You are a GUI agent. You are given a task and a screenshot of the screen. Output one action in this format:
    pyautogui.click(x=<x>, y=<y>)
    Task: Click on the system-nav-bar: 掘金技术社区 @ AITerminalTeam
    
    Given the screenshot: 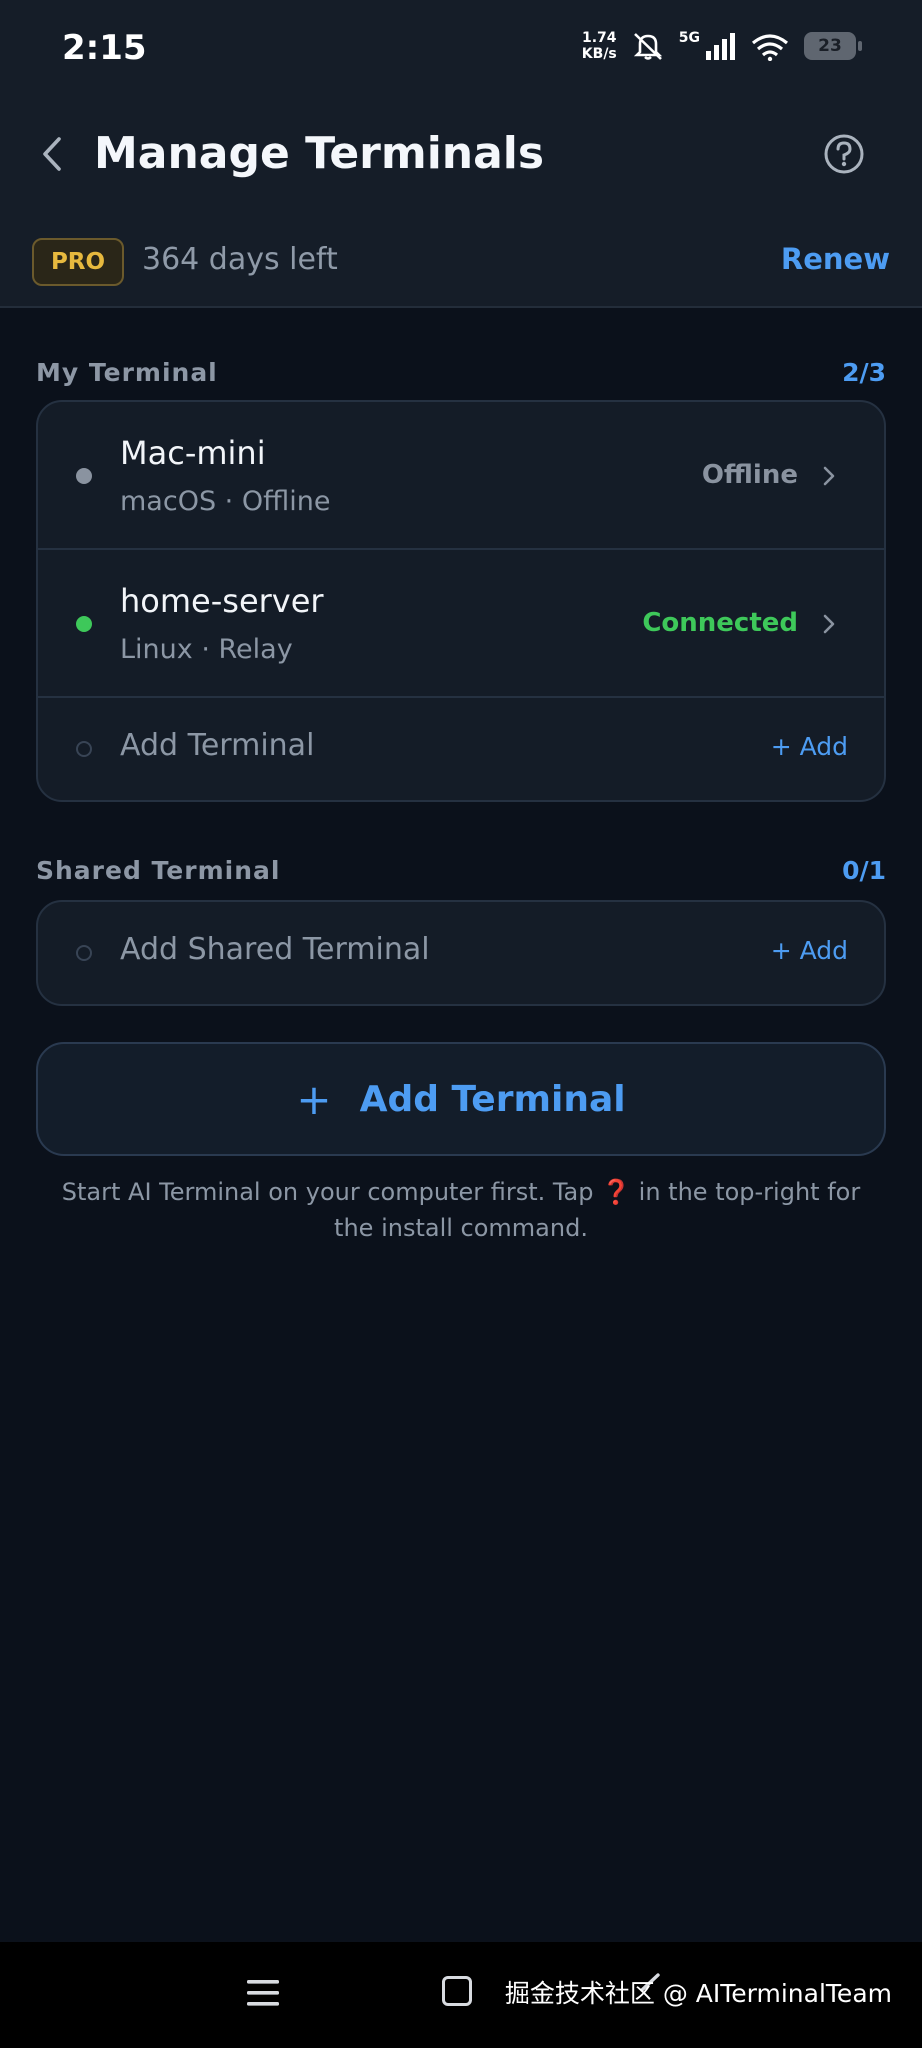 What is the action you would take?
    pyautogui.click(x=461, y=1995)
    